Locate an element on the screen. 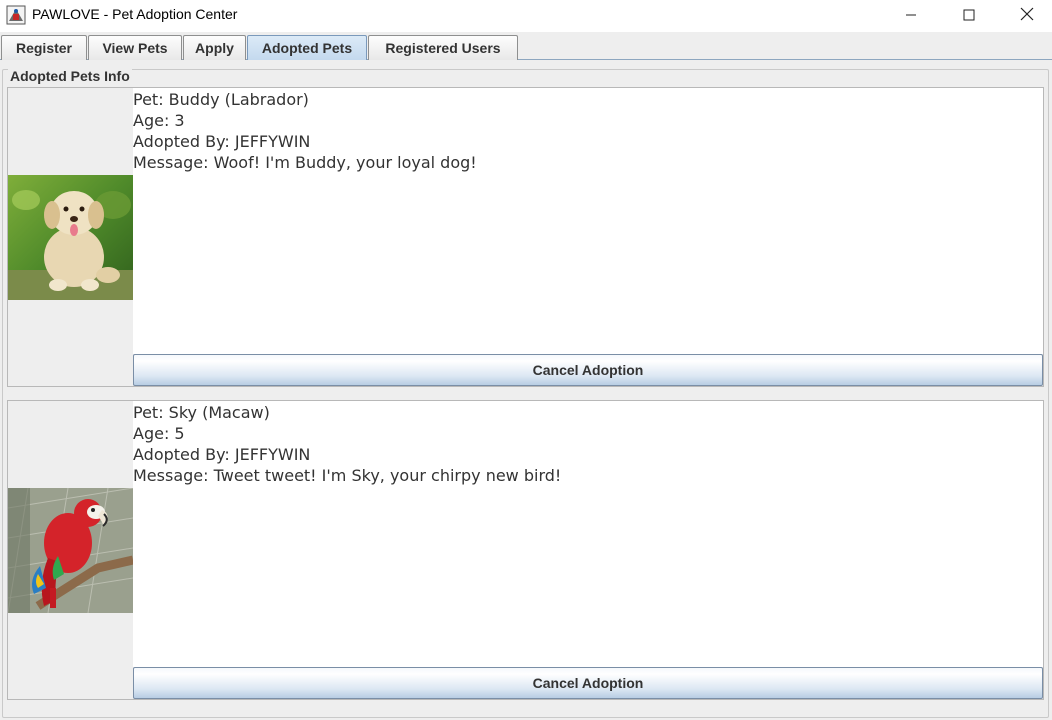 This screenshot has width=1052, height=720. macaw-parrot-photo is located at coordinates (70, 550).